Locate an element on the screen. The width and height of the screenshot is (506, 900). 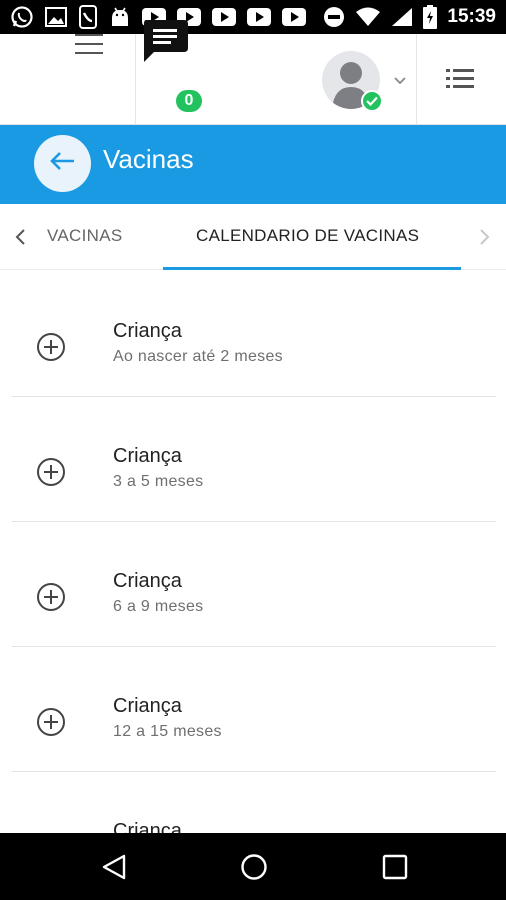
list-icon is located at coordinates (461, 80).